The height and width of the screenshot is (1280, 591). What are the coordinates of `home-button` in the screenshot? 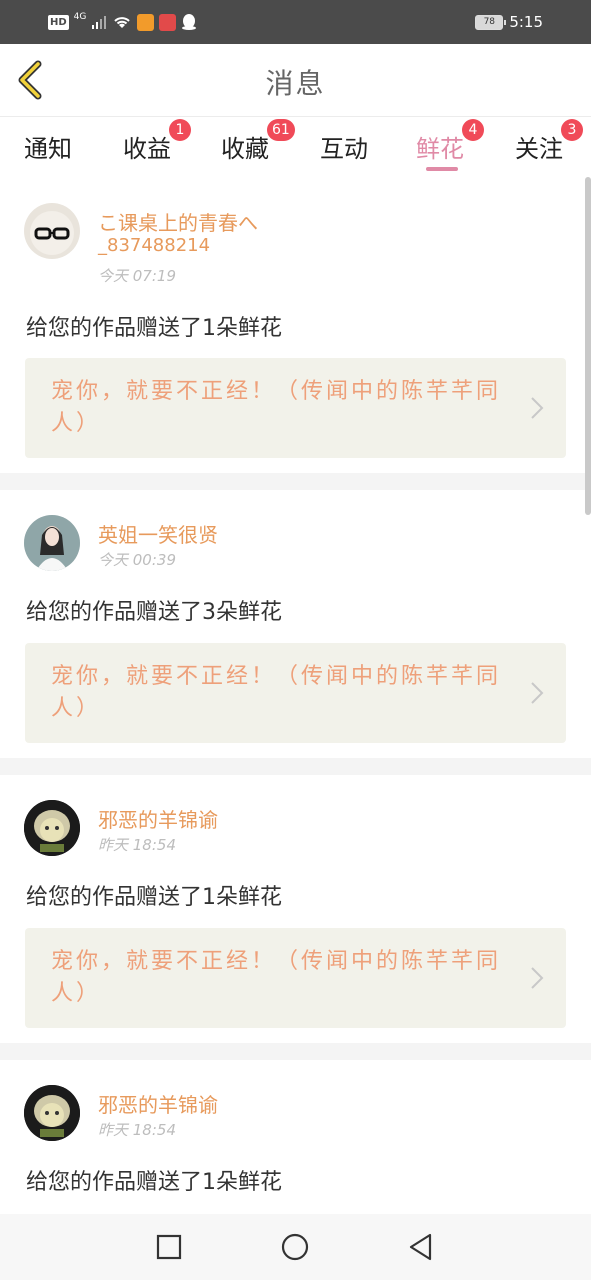 It's located at (295, 1247).